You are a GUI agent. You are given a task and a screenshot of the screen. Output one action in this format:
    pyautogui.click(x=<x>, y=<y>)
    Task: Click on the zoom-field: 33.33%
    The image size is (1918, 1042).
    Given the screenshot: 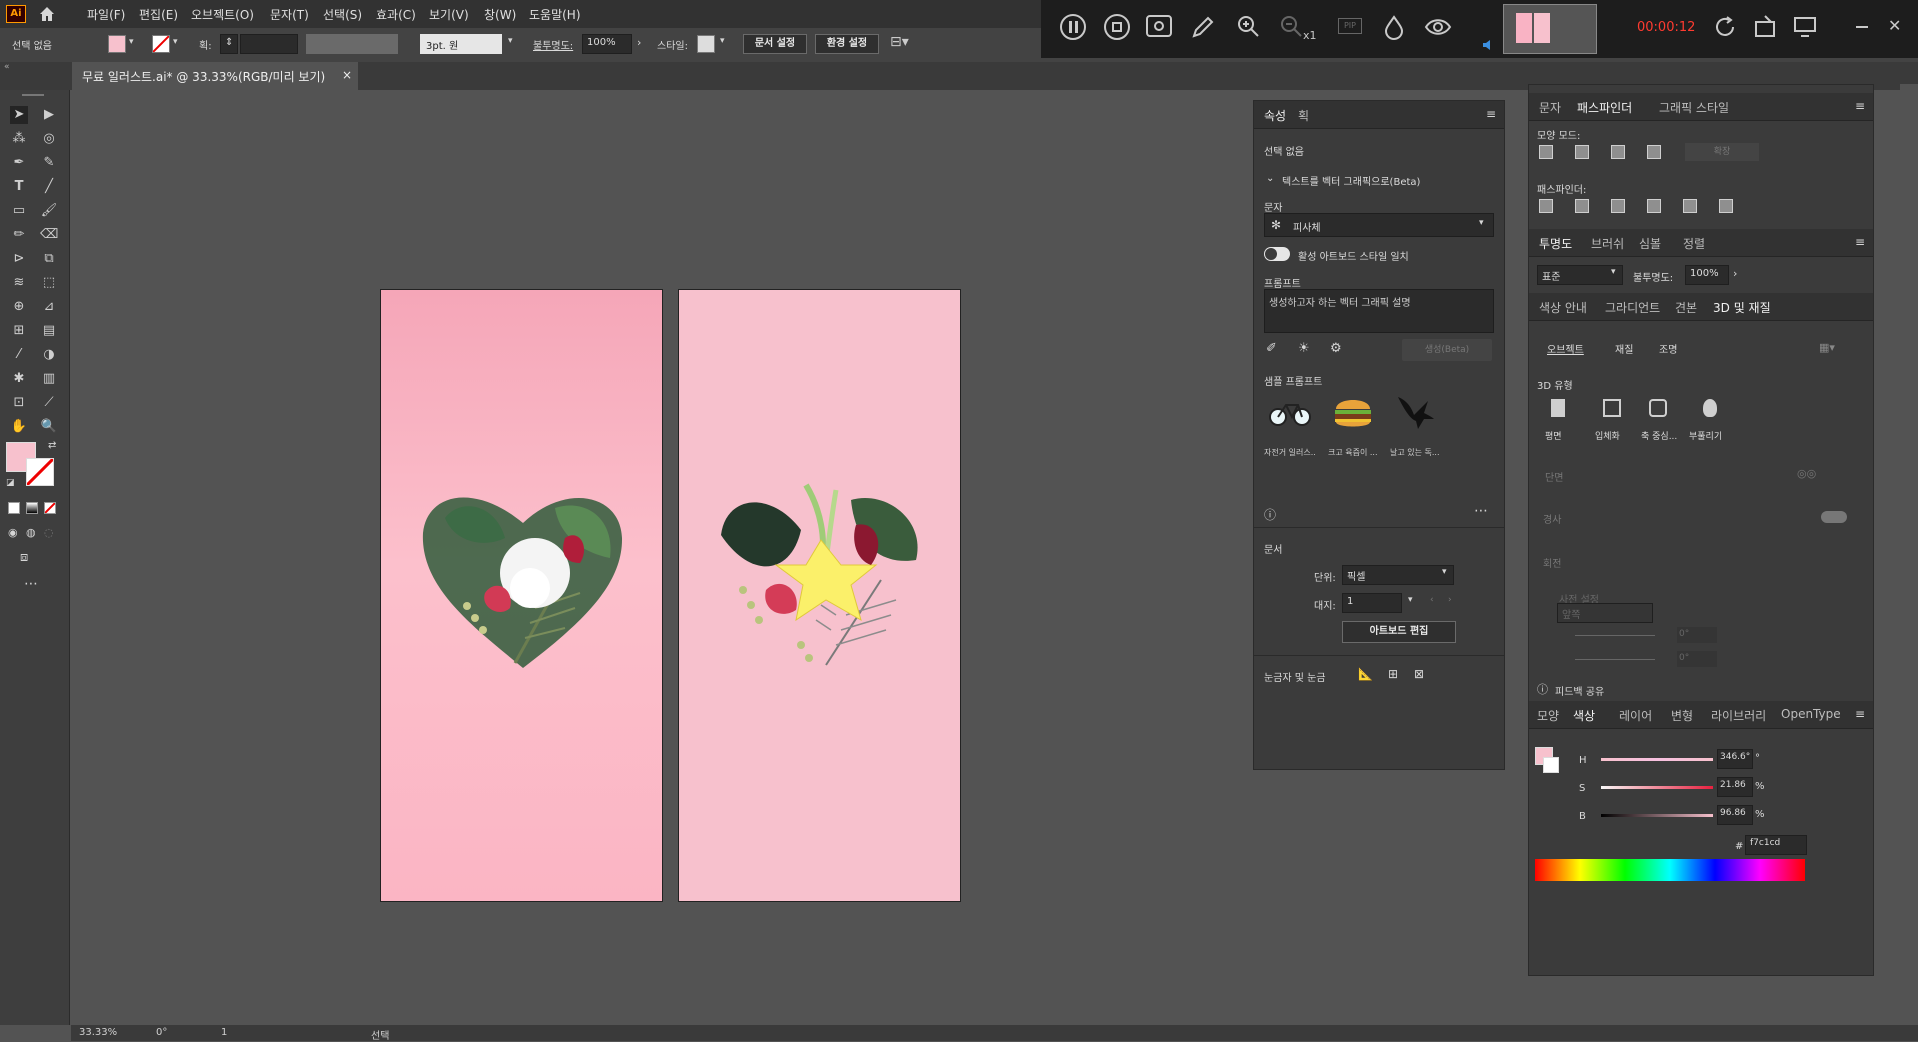 What is the action you would take?
    pyautogui.click(x=98, y=1032)
    